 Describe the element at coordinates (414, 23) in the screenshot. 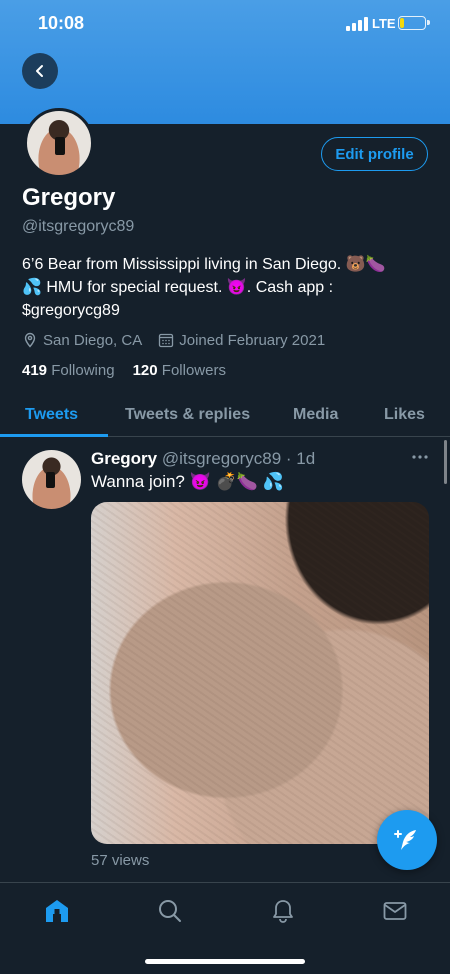

I see `battery-icon` at that location.